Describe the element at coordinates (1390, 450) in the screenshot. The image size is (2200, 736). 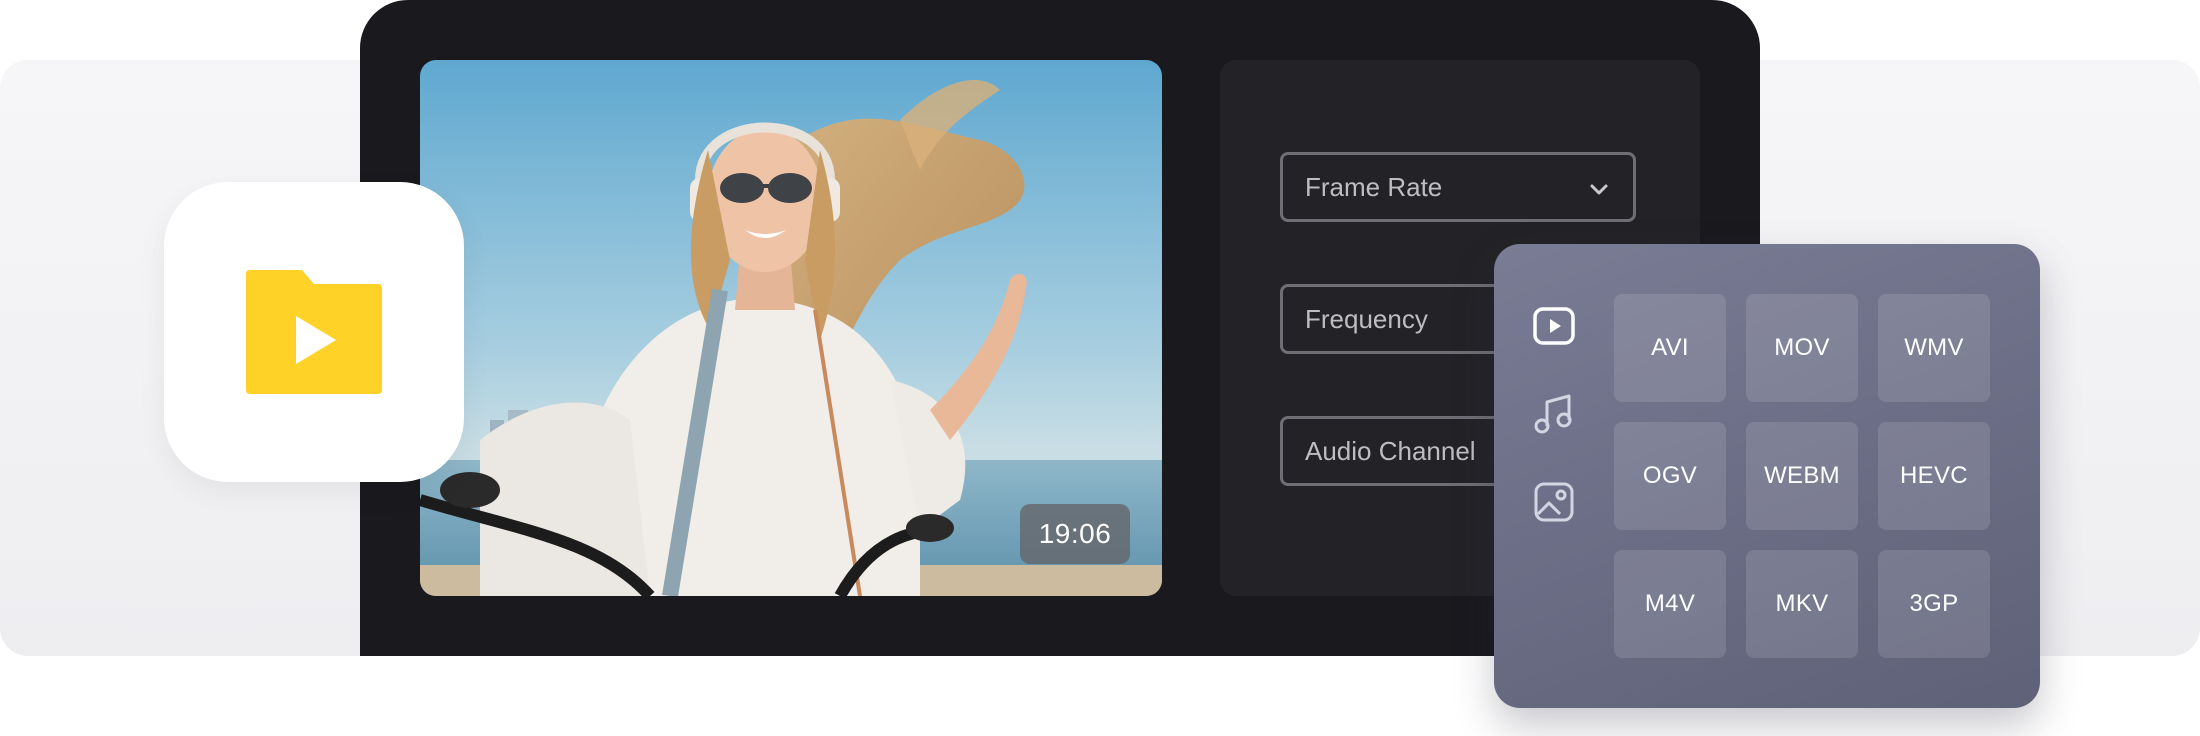
I see `audio-channel-label: Audio Channel` at that location.